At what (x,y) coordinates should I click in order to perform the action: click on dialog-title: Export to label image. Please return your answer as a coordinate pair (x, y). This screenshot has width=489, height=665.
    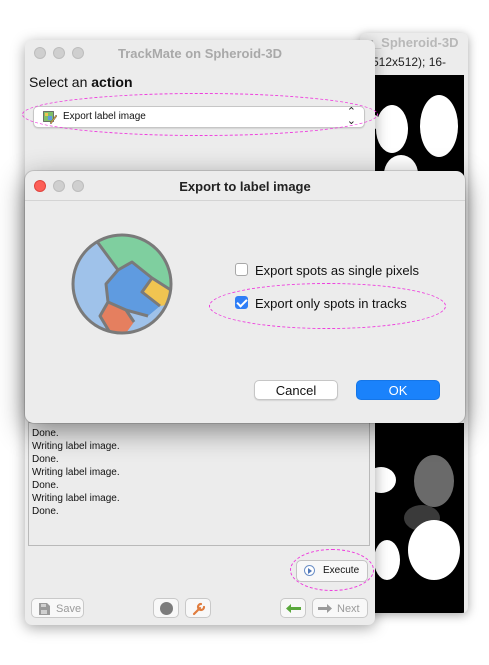
    Looking at the image, I should click on (245, 186).